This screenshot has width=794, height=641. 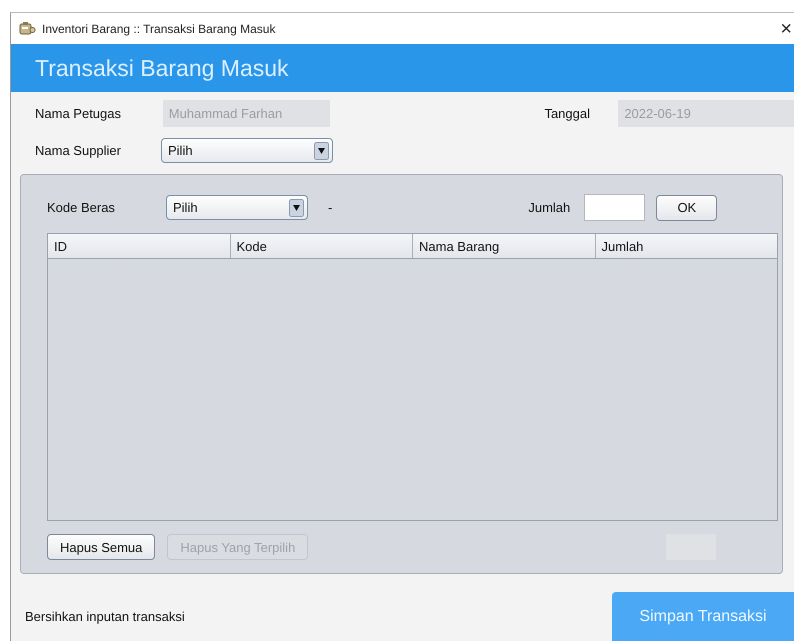 I want to click on window-title: Inventori Barang :: Transaksi Barang Masuk, so click(x=159, y=29).